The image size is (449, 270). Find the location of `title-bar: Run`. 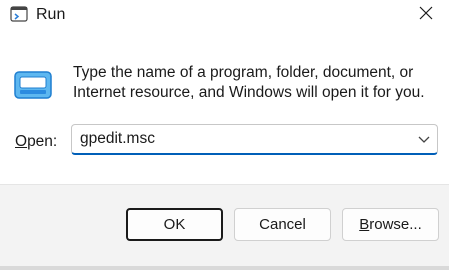

title-bar: Run is located at coordinates (224, 15).